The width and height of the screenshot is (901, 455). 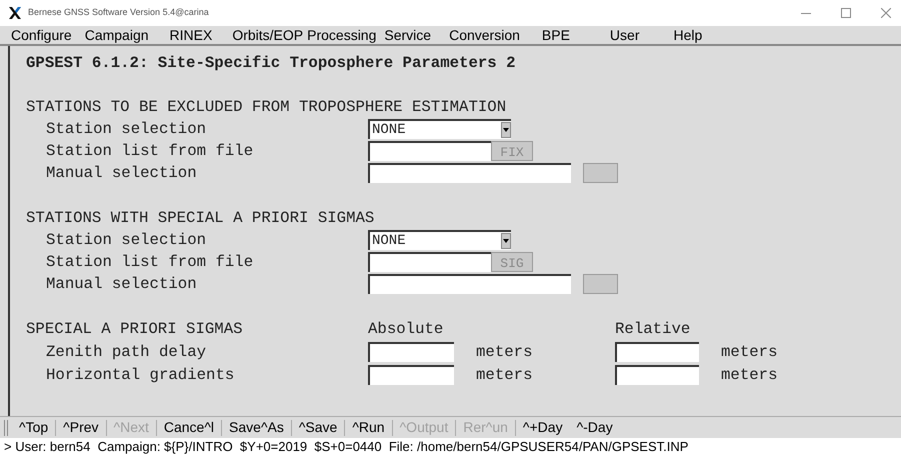 I want to click on menu-item: User, so click(x=625, y=35).